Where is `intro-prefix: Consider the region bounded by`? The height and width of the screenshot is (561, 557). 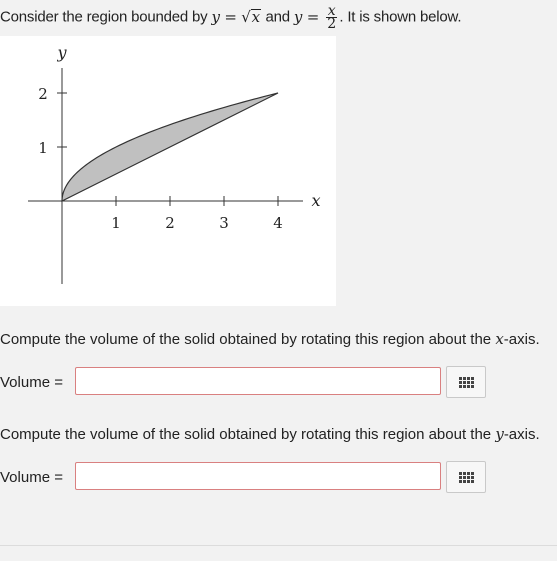
intro-prefix: Consider the region bounded by is located at coordinates (104, 17).